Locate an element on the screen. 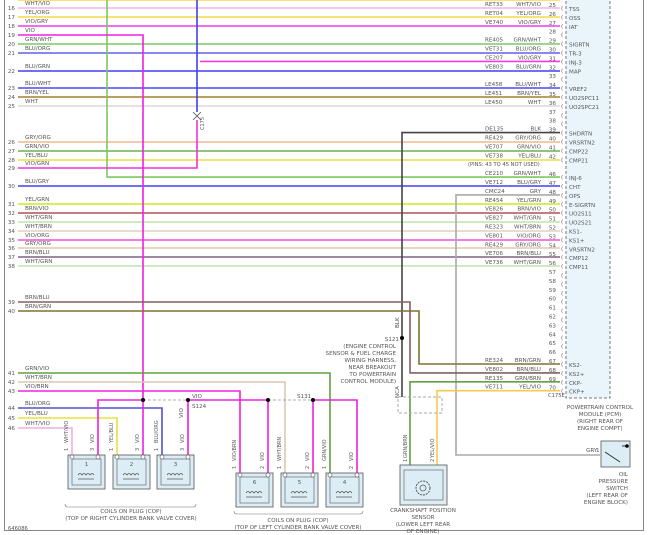 The width and height of the screenshot is (650, 535). left-wire-color: GRN/WHT is located at coordinates (39, 40).